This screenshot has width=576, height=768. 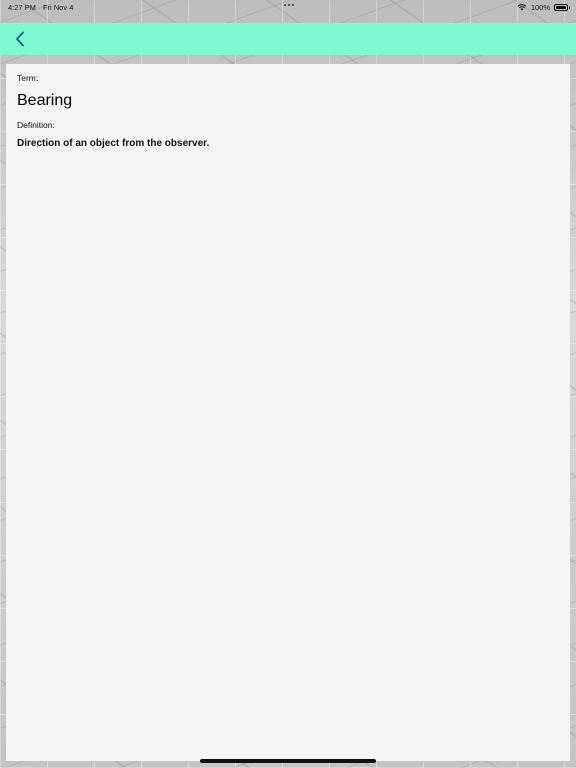 I want to click on back-button, so click(x=20, y=39).